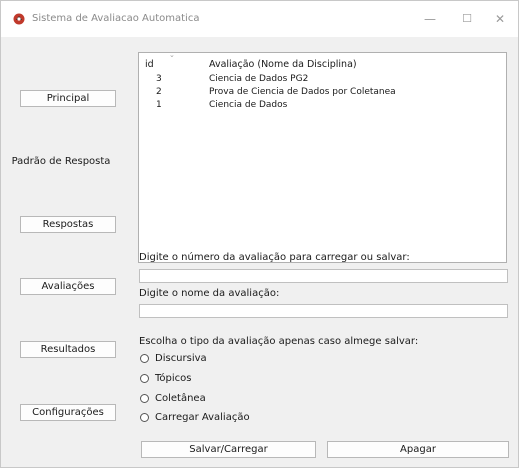 The width and height of the screenshot is (519, 468). What do you see at coordinates (283, 64) in the screenshot?
I see `column-header-name: Avaliação (Nome da Disciplina)` at bounding box center [283, 64].